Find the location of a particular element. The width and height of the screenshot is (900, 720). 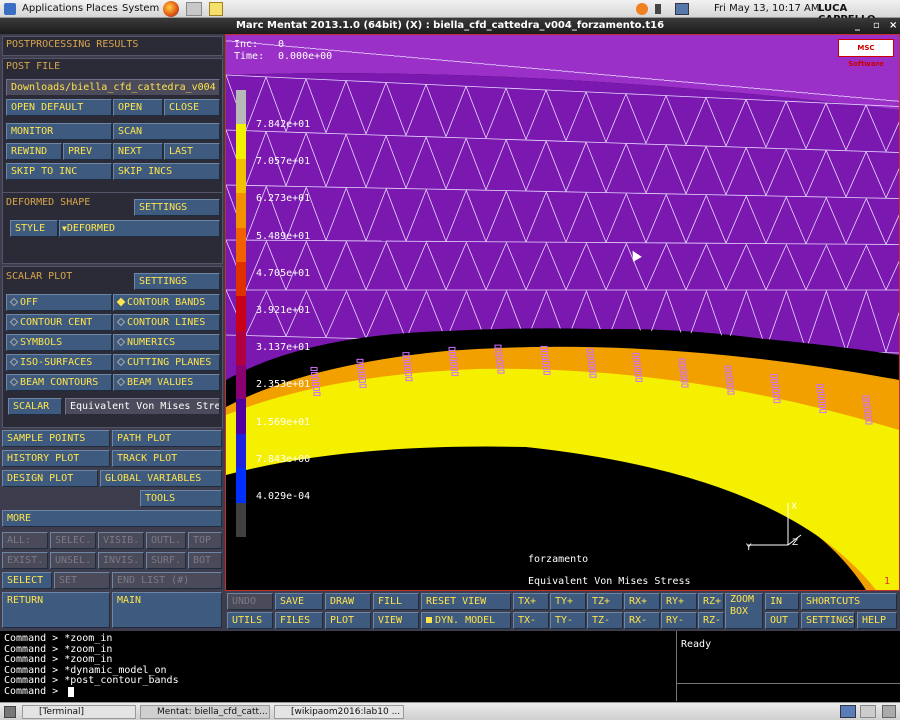

scan-button: SCAN is located at coordinates (166, 131).